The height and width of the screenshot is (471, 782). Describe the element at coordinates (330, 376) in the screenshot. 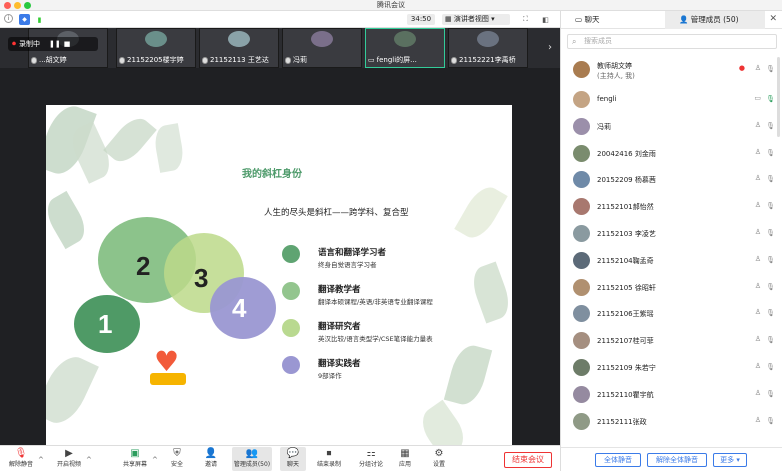

I see `item-desc: 9部译作` at that location.